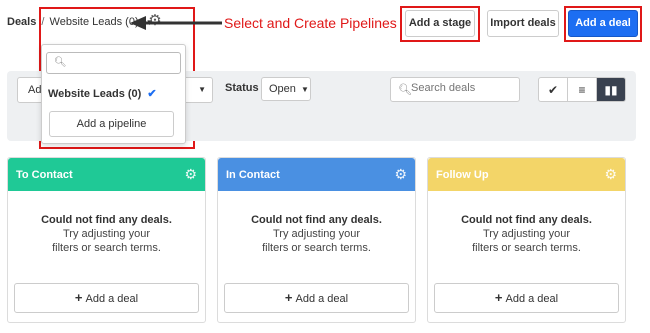 Image resolution: width=650 pixels, height=333 pixels. I want to click on stage-title: In Contact, so click(253, 175).